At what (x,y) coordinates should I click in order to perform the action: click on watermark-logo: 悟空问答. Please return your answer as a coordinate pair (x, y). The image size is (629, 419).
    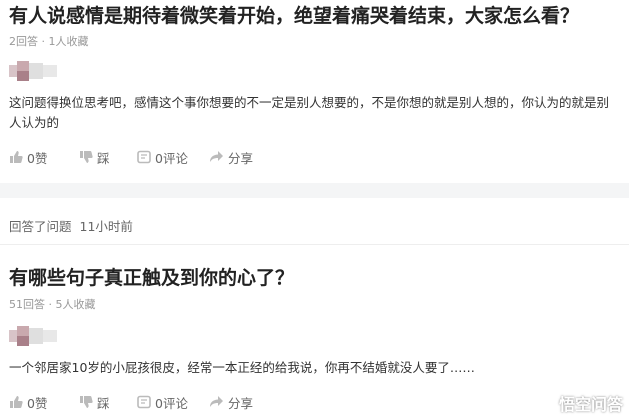
    Looking at the image, I should click on (578, 403).